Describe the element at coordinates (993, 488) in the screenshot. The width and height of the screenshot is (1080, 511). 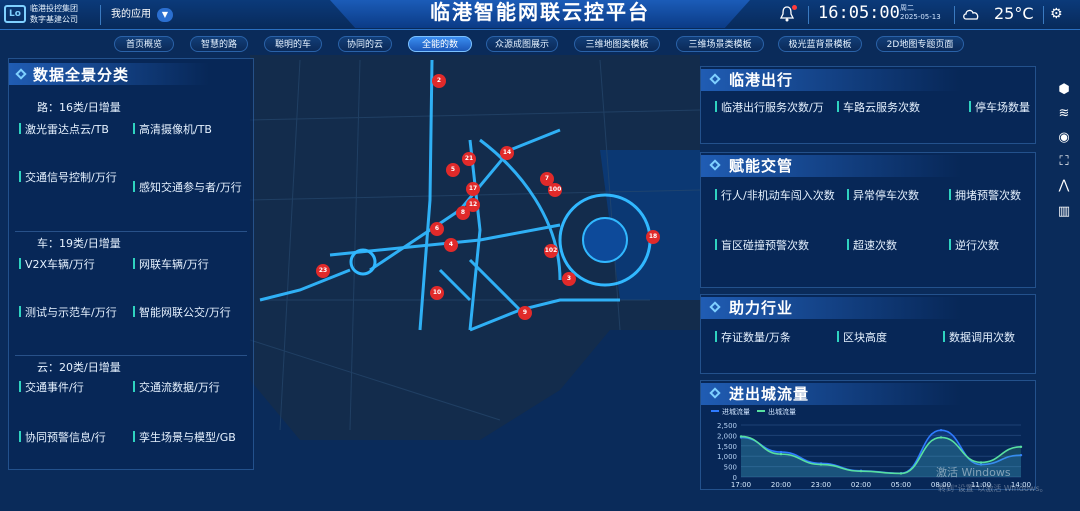
I see `windows-activation-hint: 转到"设置"以激活 Windows。` at that location.